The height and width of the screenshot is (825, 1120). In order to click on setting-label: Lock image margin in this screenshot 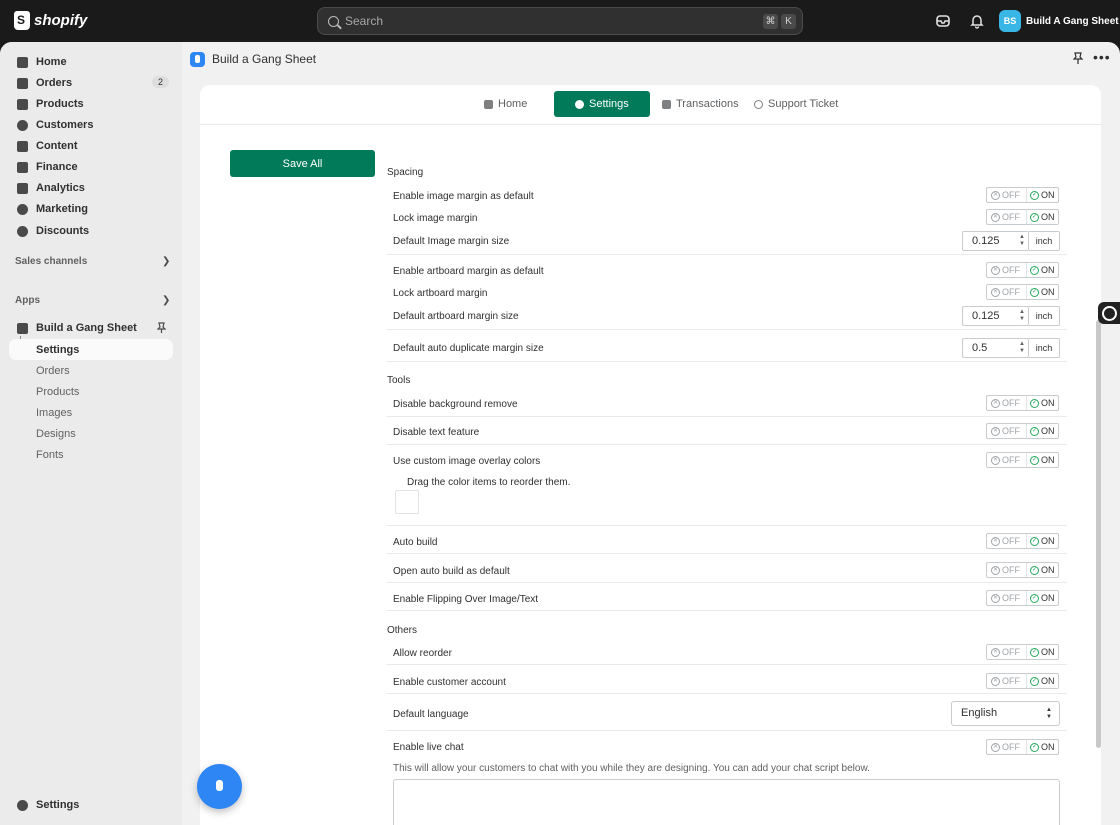, I will do `click(435, 218)`.